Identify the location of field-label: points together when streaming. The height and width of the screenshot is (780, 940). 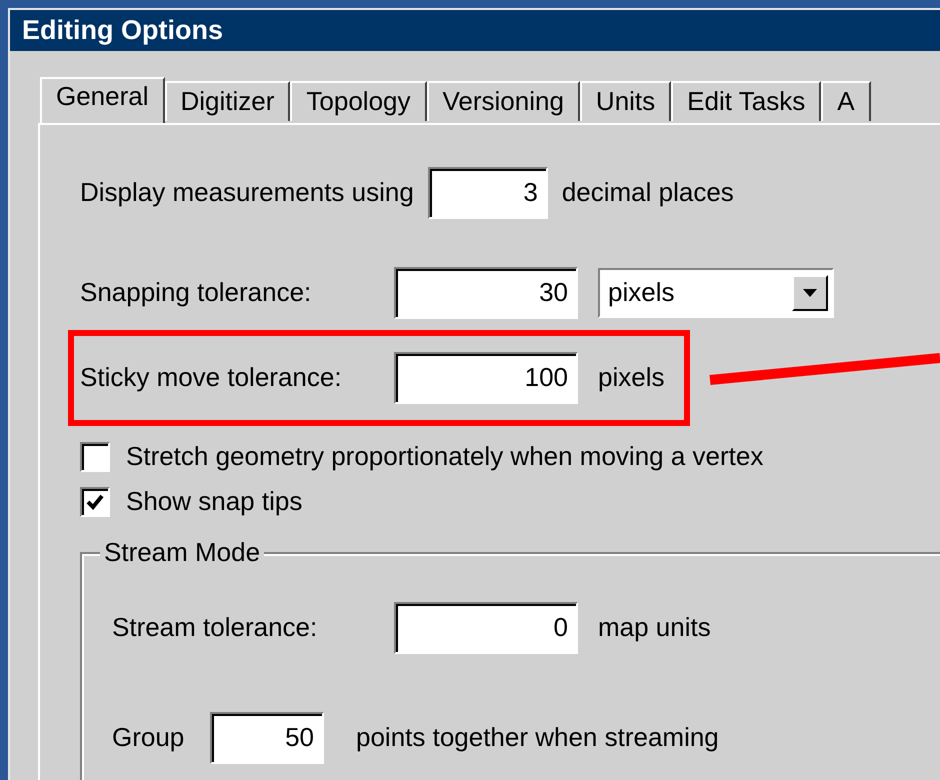
(537, 737).